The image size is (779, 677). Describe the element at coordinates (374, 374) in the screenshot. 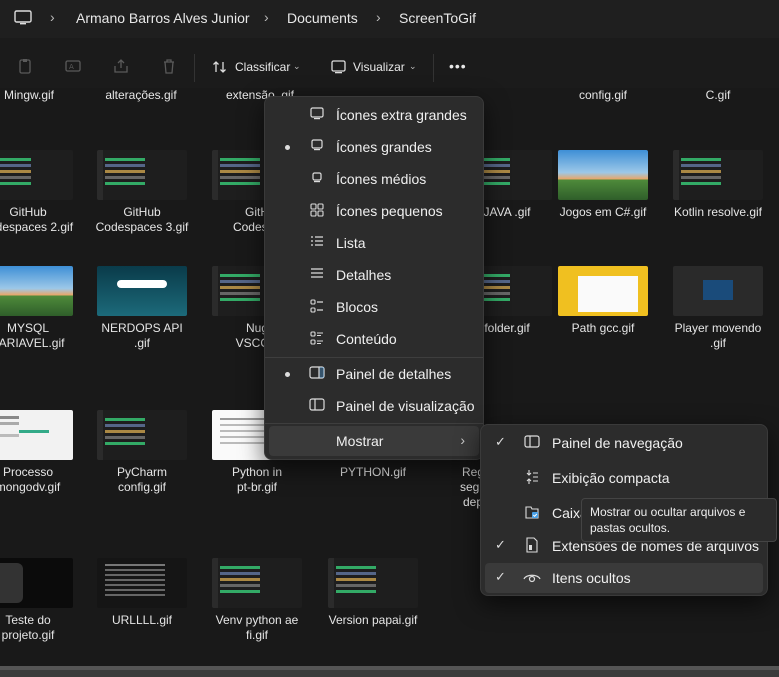

I see `menu-item-details-pane: Painel de detalhes` at that location.